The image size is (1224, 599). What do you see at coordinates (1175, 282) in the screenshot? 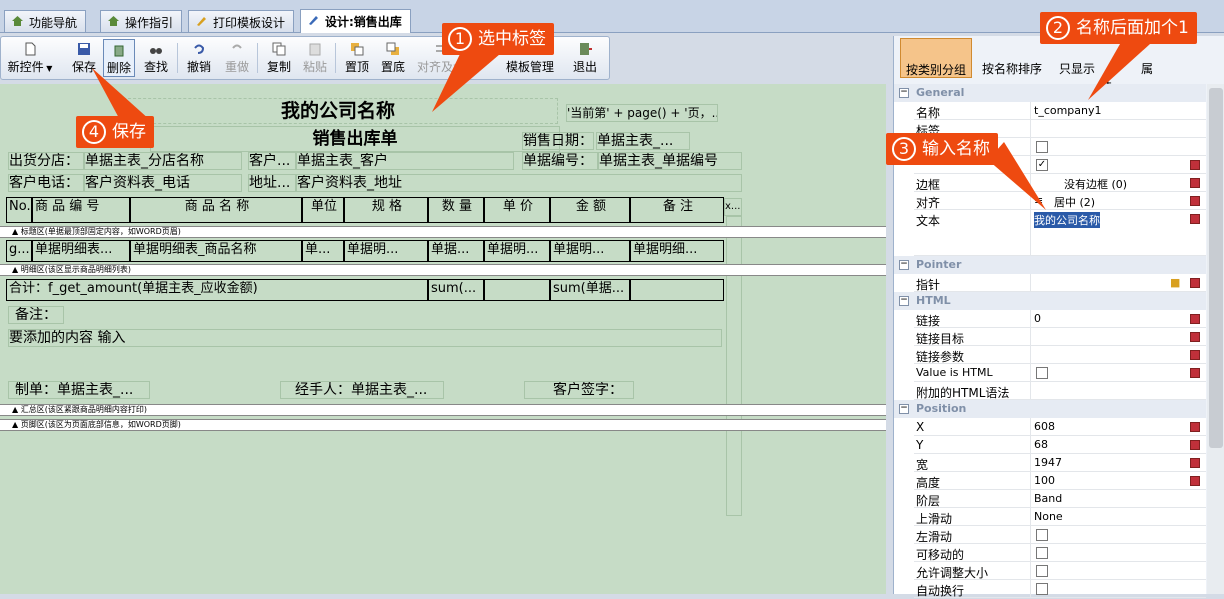
I see `folder-icon: ■` at bounding box center [1175, 282].